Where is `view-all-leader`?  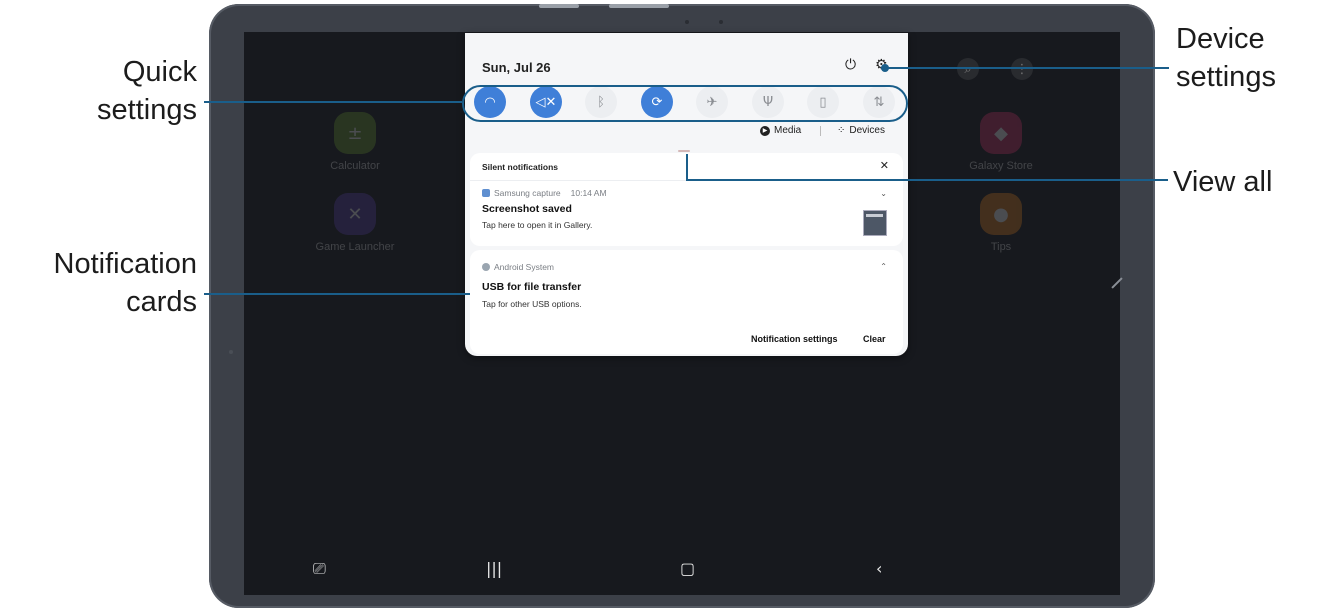 view-all-leader is located at coordinates (927, 180).